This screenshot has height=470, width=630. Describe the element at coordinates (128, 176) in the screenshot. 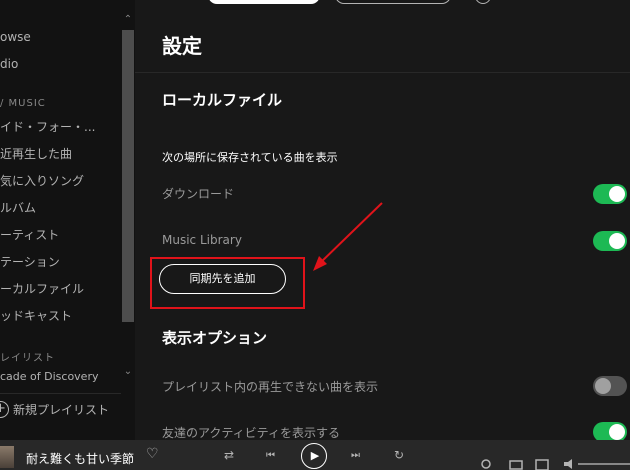

I see `sidebar-scroll-thumb` at that location.